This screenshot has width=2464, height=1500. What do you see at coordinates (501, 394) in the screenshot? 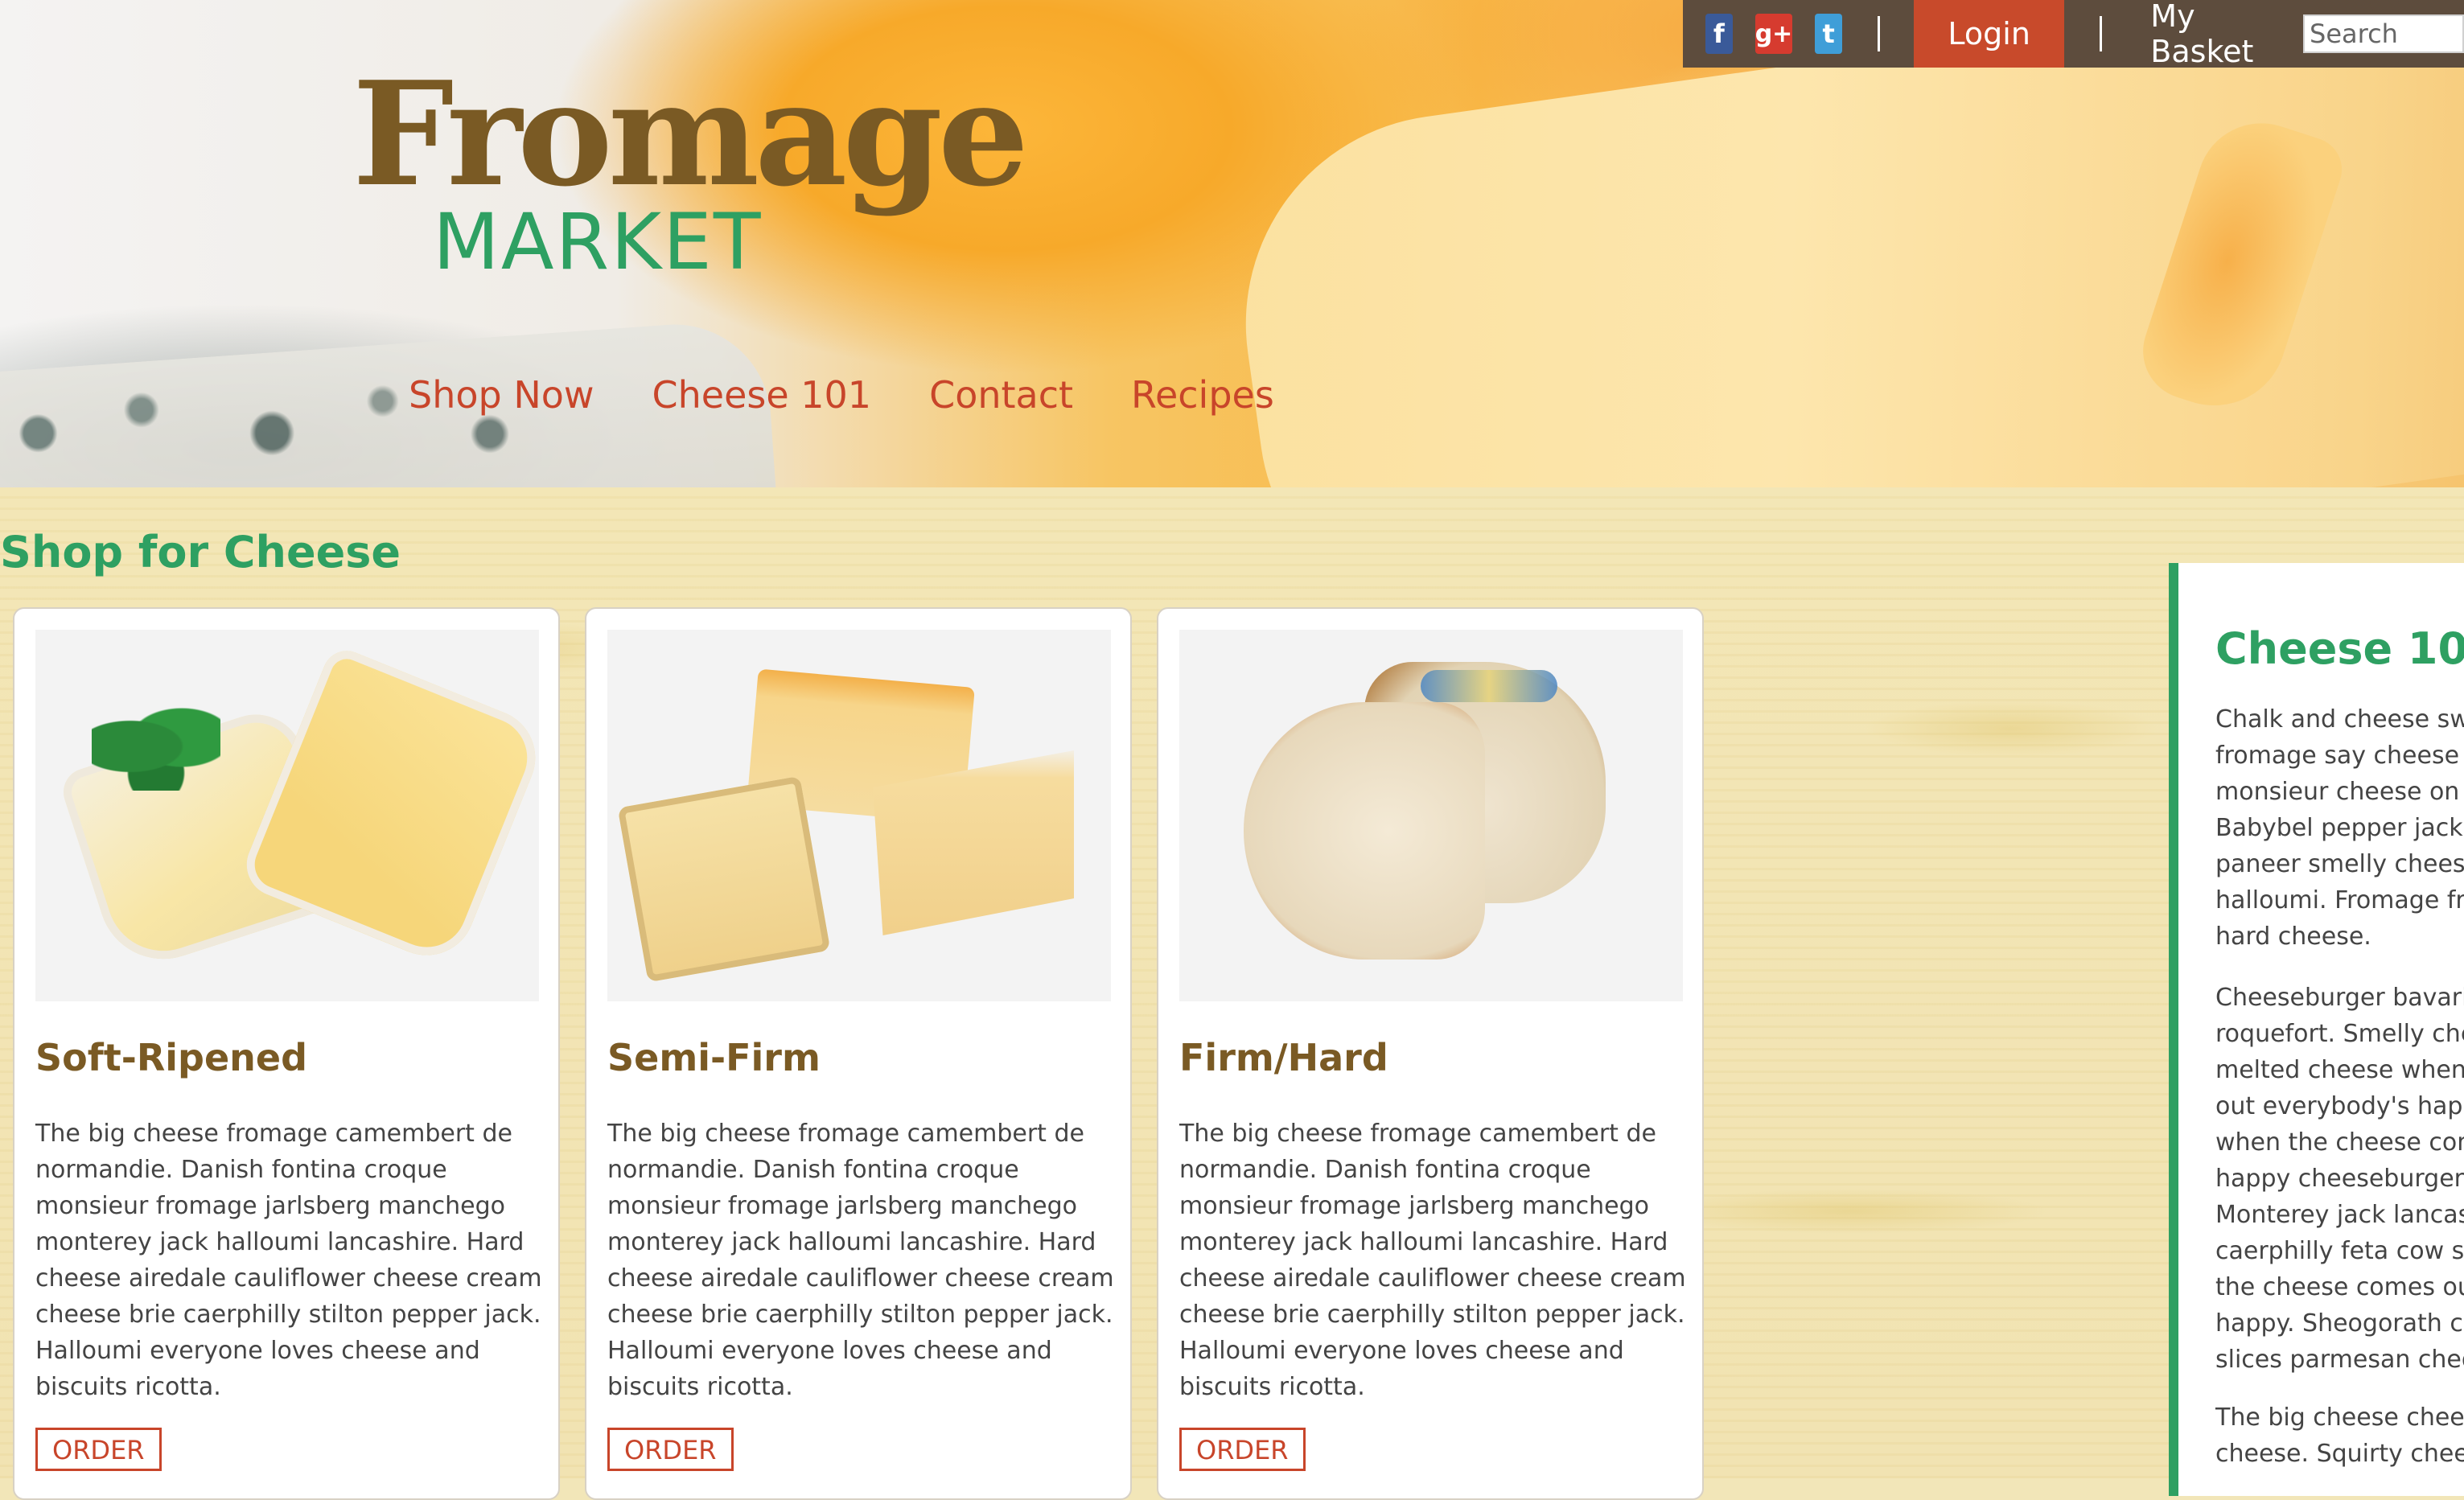
I see `nav-shop-now: Shop Now` at bounding box center [501, 394].